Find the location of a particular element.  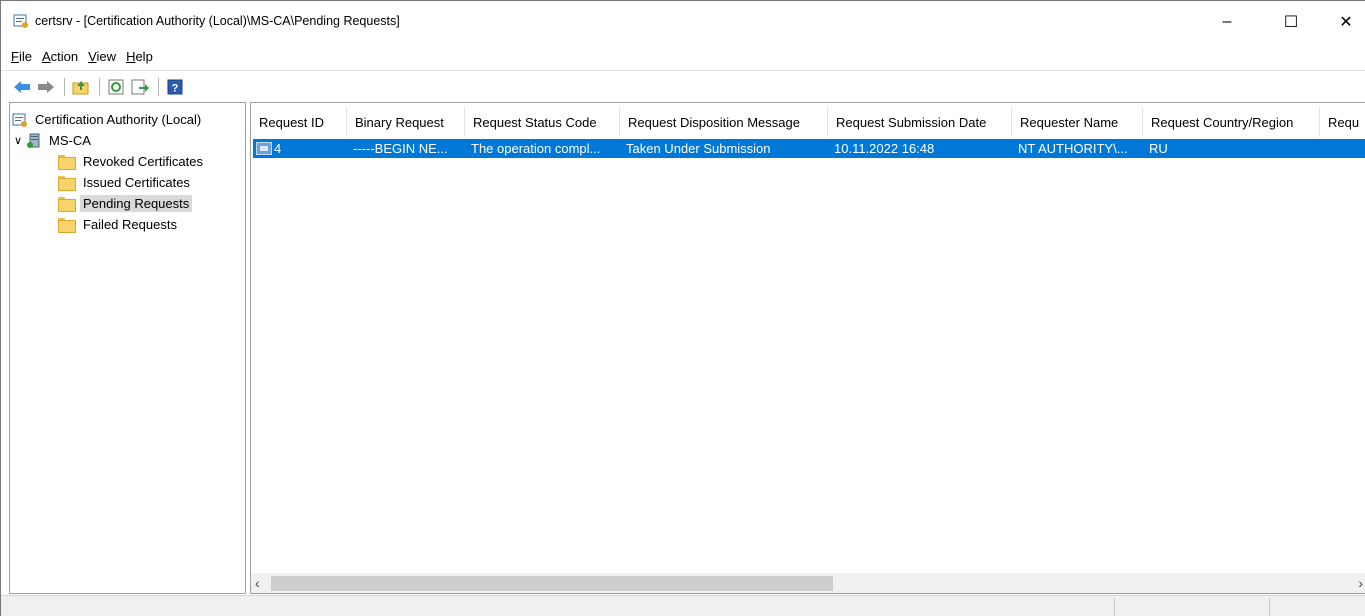

cell-request-id-value: 4 is located at coordinates (278, 148).